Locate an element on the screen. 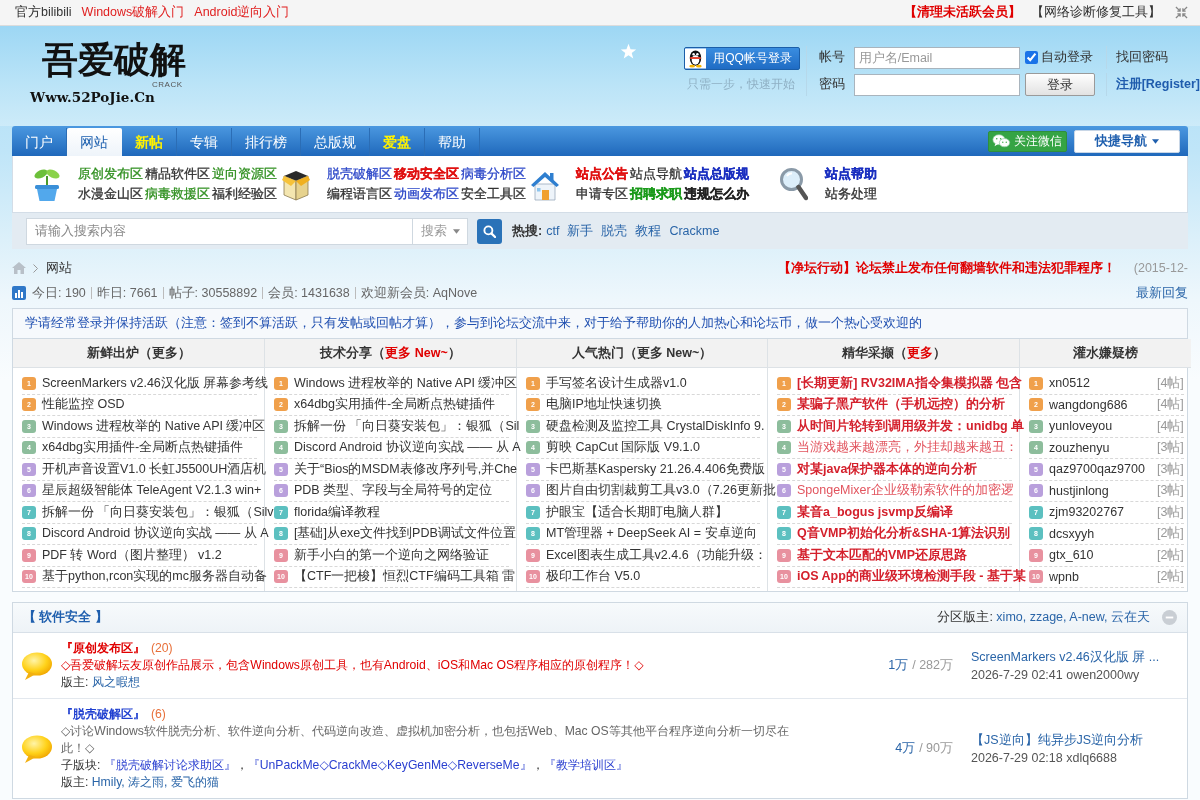 Image resolution: width=1200 pixels, height=800 pixels. category-link: 水漫金山区 is located at coordinates (110, 194).